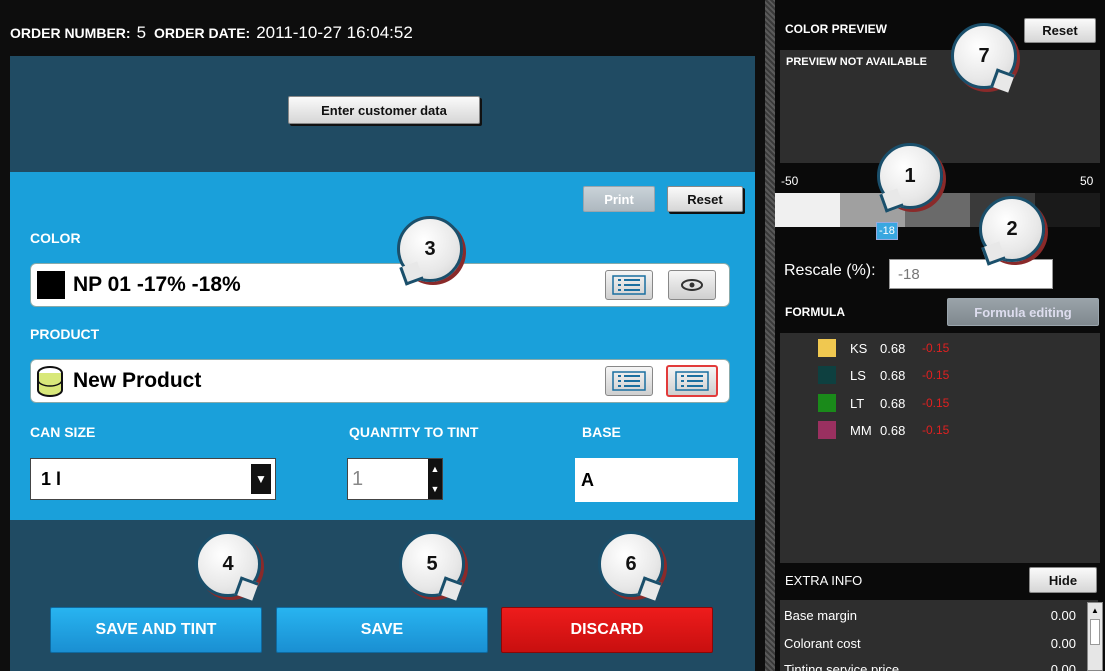 The height and width of the screenshot is (671, 1105). I want to click on slider-marker: -18, so click(887, 231).